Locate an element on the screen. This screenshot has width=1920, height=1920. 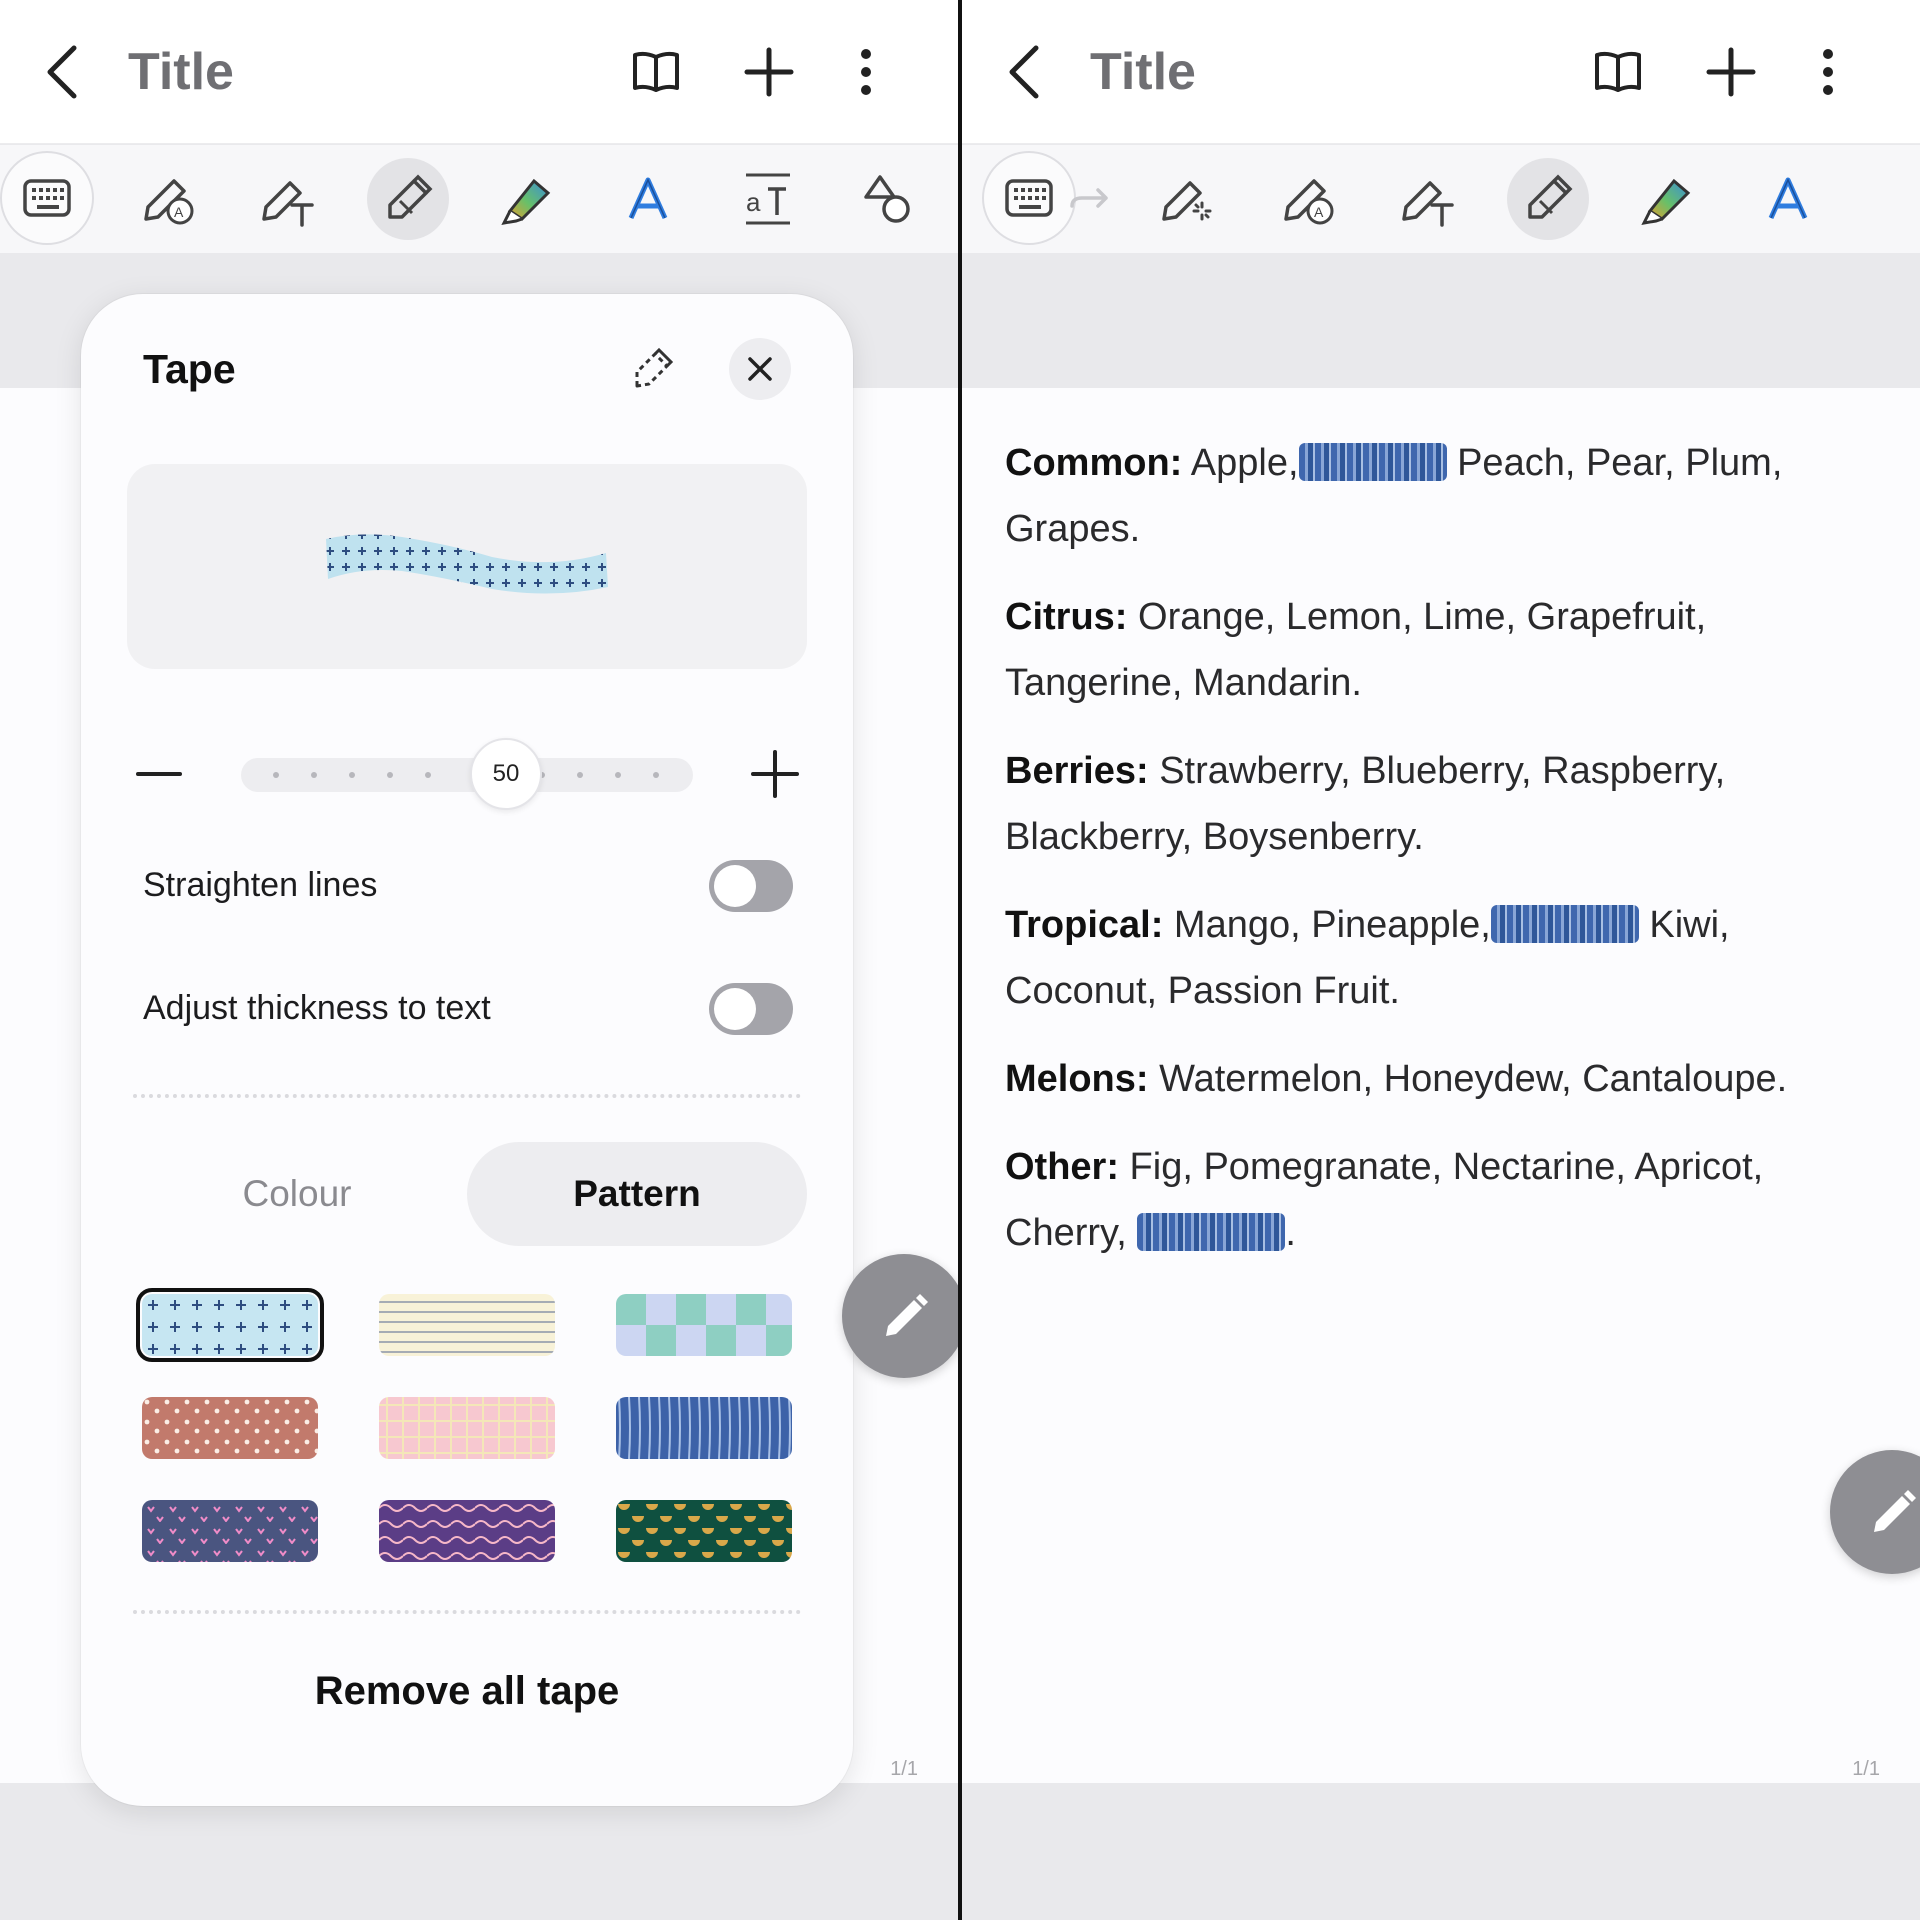
note-header: Title is located at coordinates (1441, 72).